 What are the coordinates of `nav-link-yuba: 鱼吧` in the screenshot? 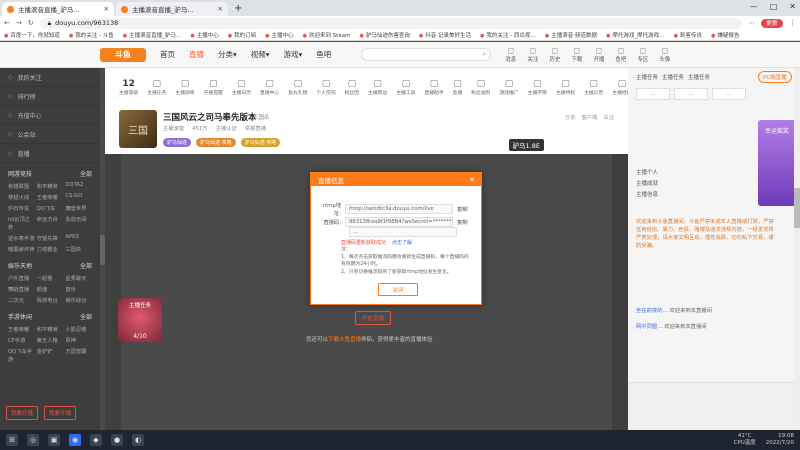 It's located at (323, 54).